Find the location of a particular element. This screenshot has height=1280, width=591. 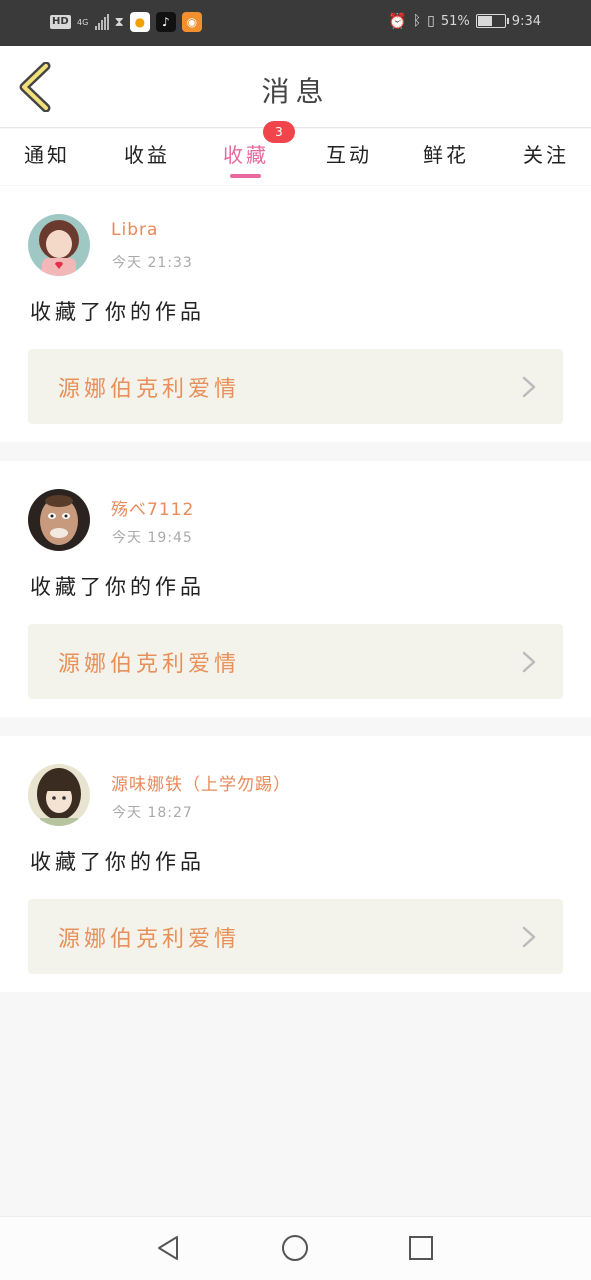

battery-percent: 51% is located at coordinates (455, 21).